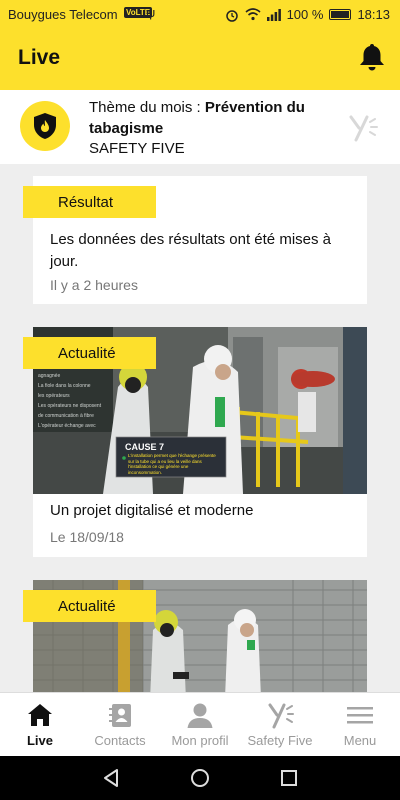  Describe the element at coordinates (363, 128) in the screenshot. I see `safety-five-watermark-icon` at that location.